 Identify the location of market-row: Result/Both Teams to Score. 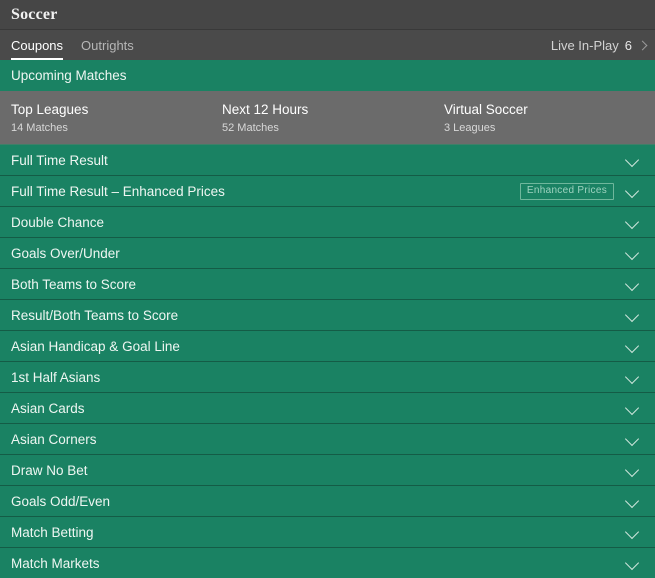
(327, 315).